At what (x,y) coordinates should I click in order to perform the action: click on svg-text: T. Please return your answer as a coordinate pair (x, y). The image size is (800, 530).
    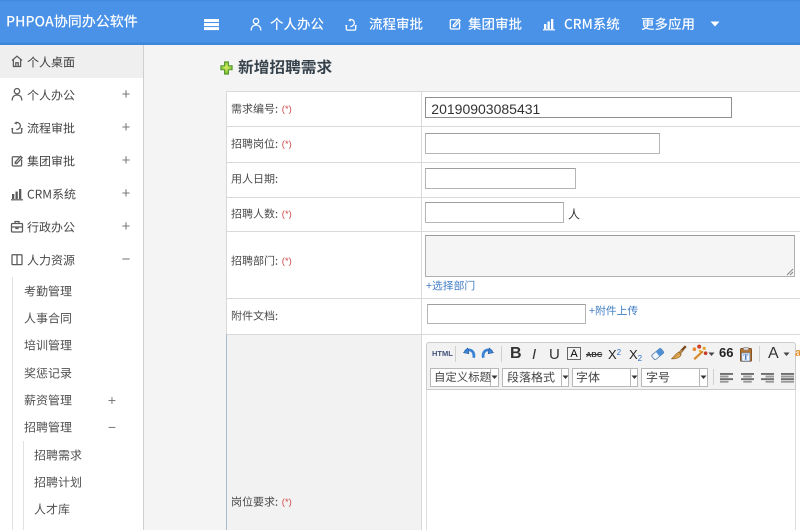
    Looking at the image, I should click on (745, 357).